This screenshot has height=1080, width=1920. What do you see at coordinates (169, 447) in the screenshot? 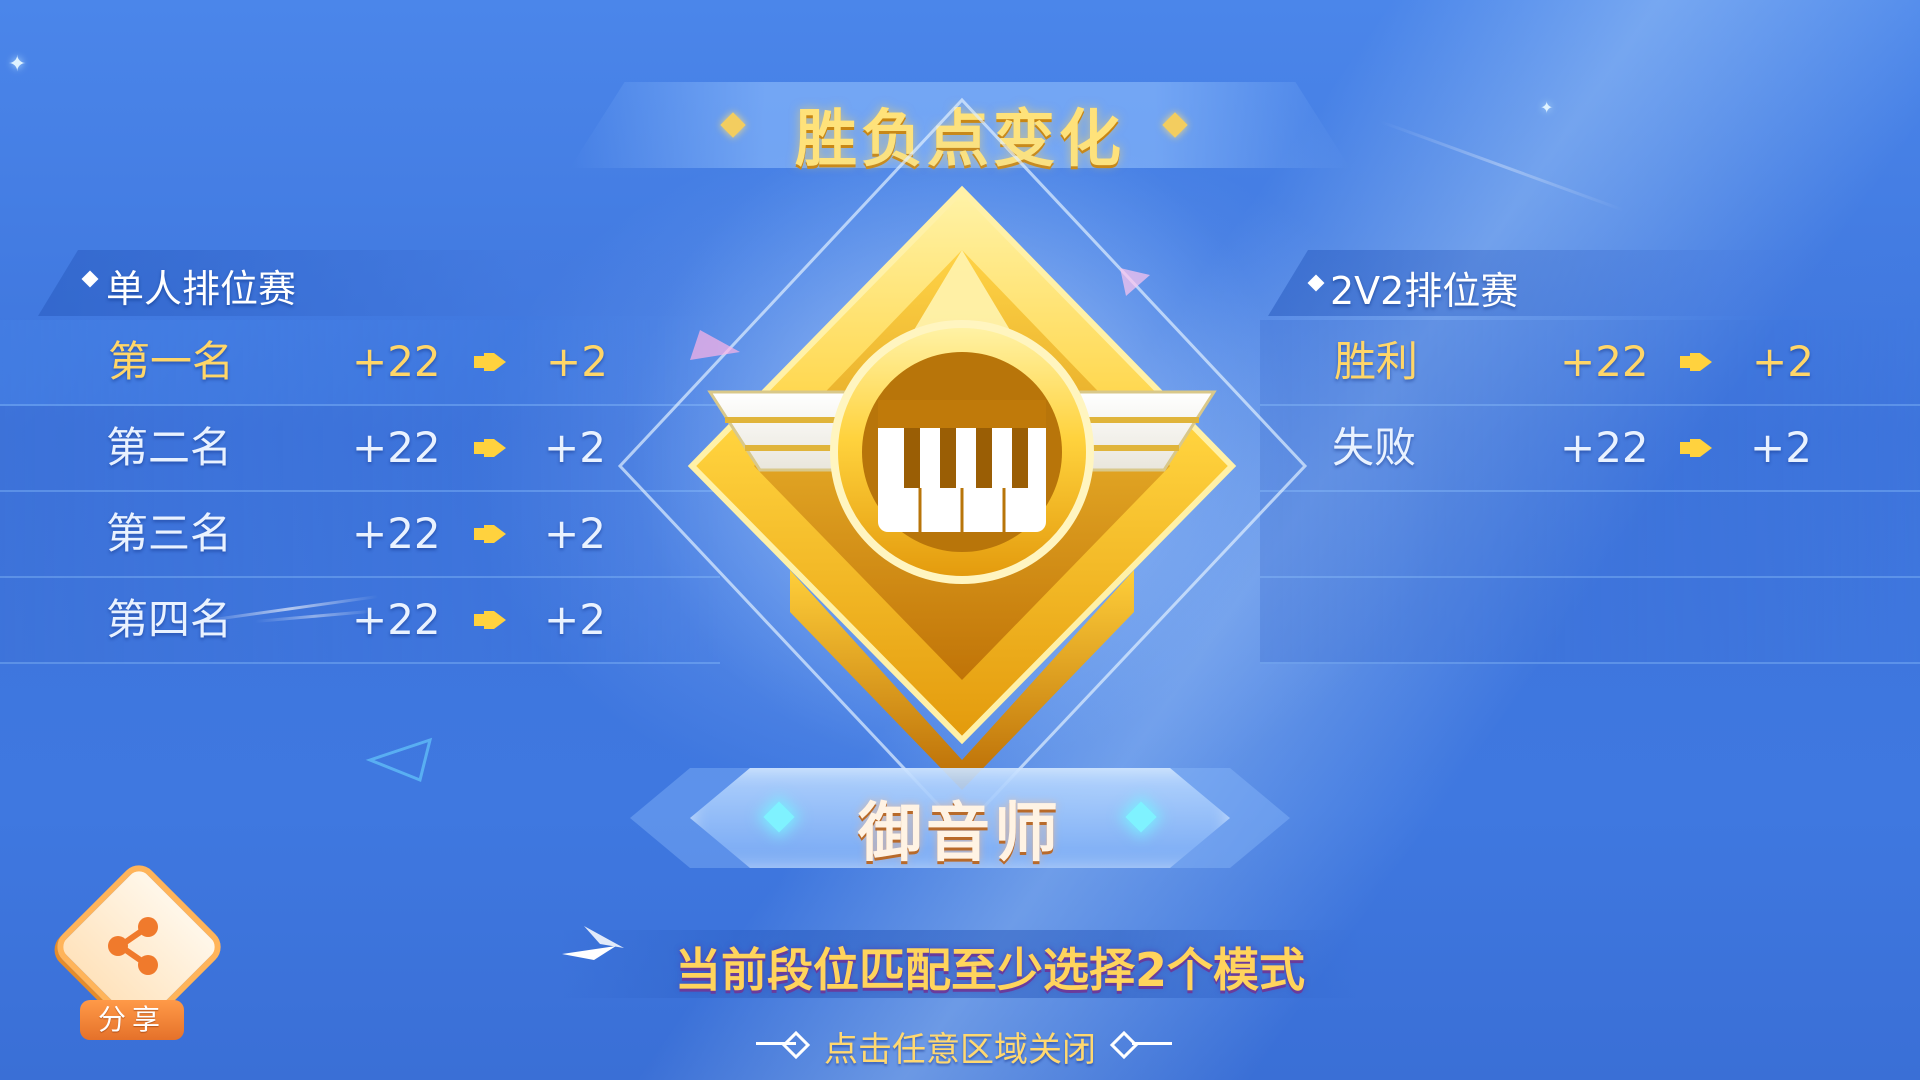
I see `solo-row-label: 第二名` at bounding box center [169, 447].